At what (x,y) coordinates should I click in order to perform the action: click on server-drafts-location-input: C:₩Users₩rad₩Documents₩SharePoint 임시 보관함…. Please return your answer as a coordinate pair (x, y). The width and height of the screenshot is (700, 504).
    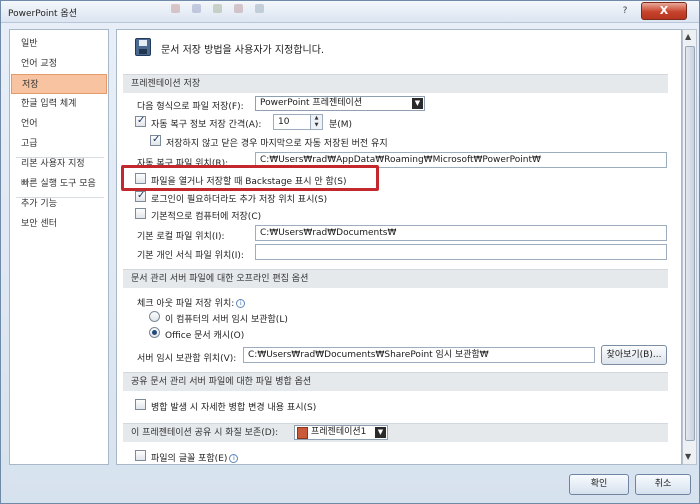
    Looking at the image, I should click on (419, 355).